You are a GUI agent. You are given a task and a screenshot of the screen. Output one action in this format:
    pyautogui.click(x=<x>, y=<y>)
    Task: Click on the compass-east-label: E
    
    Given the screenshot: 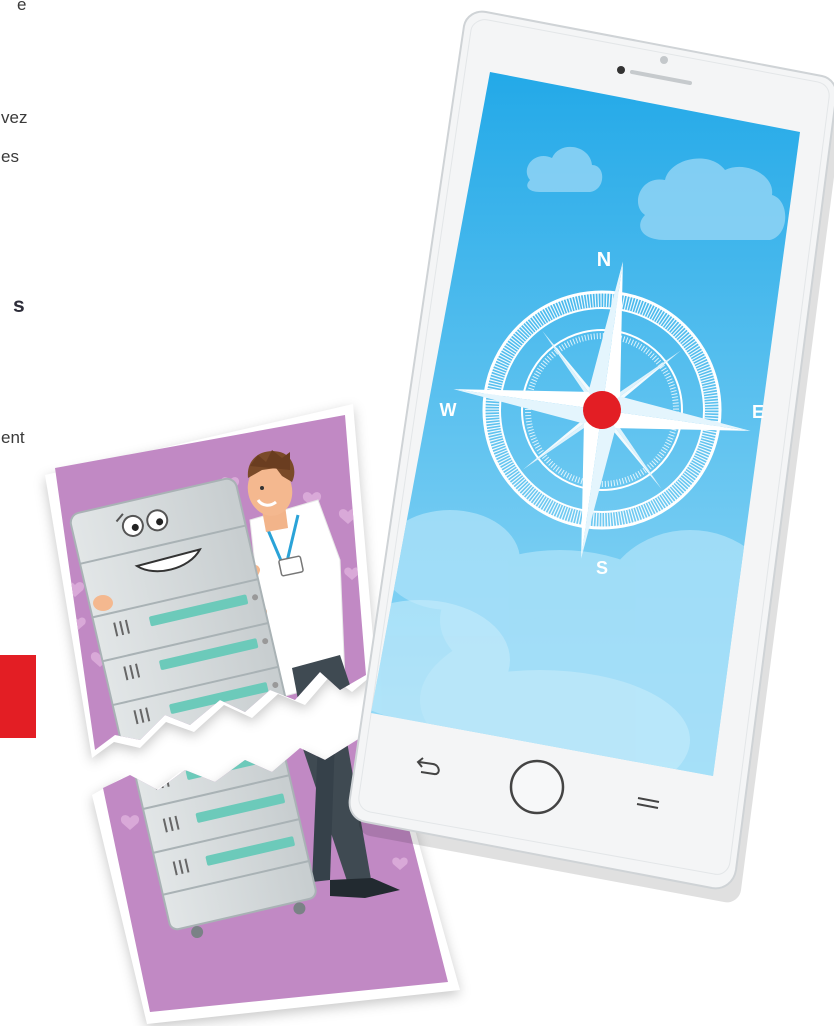 What is the action you would take?
    pyautogui.click(x=758, y=412)
    